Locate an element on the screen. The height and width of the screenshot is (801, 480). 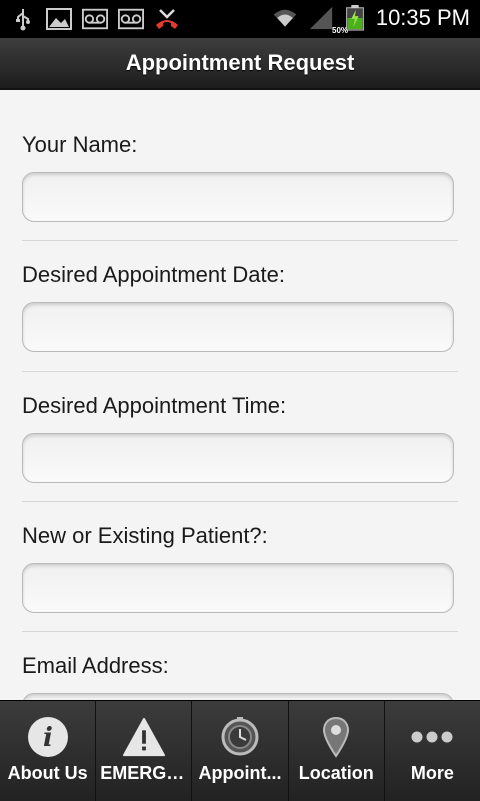
battery-percent: 50% is located at coordinates (340, 30).